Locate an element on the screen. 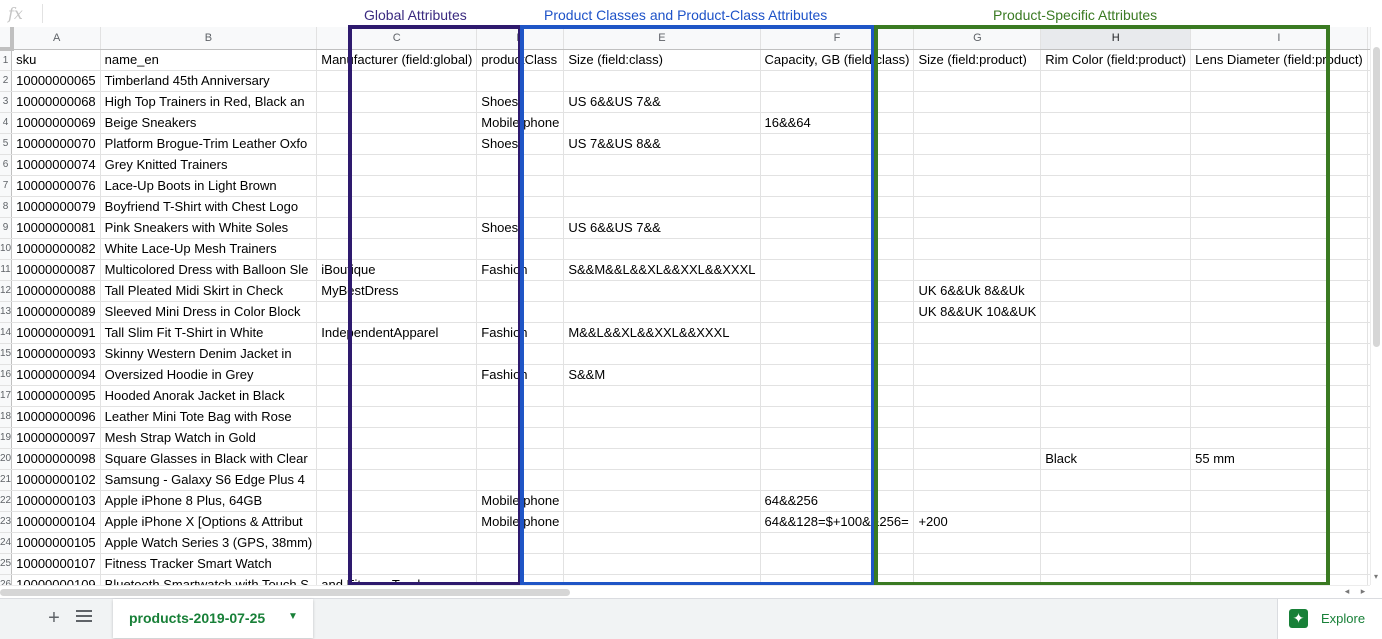 This screenshot has height=639, width=1382. select-all-corner is located at coordinates (7, 39).